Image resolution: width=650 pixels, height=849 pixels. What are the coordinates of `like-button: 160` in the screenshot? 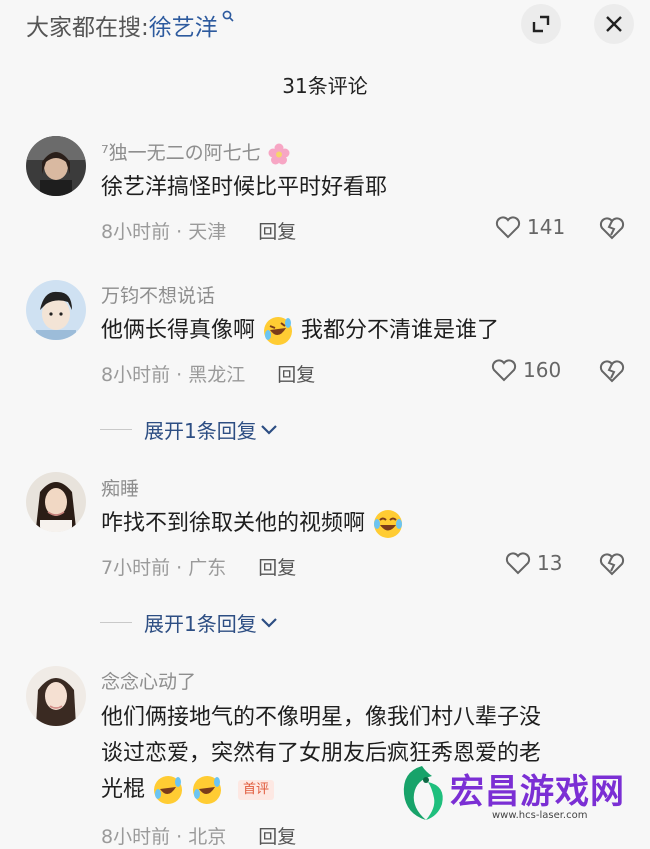 It's located at (526, 370).